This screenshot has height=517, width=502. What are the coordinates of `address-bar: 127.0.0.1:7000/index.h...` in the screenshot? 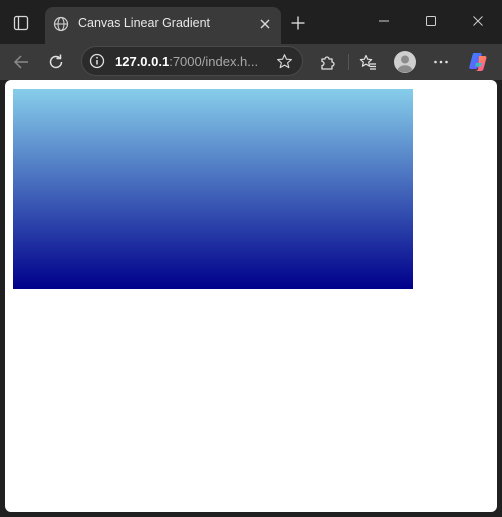 It's located at (192, 61).